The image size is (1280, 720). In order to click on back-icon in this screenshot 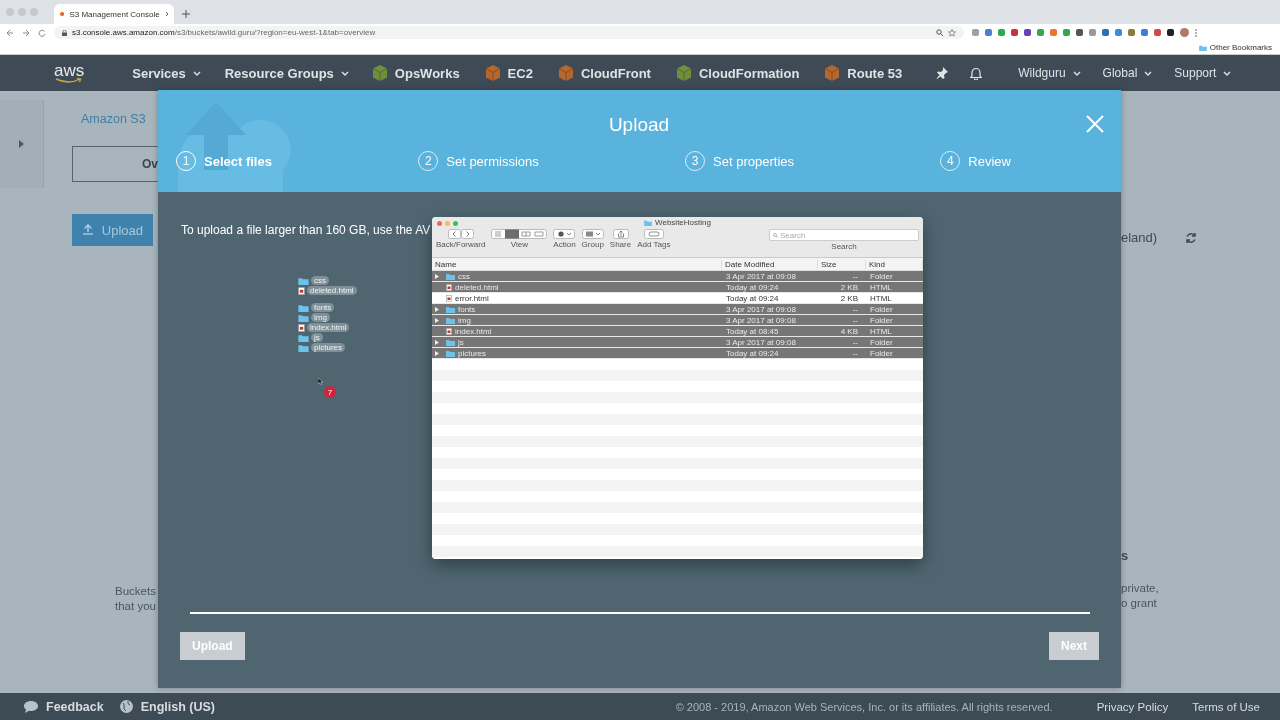, I will do `click(10, 32)`.